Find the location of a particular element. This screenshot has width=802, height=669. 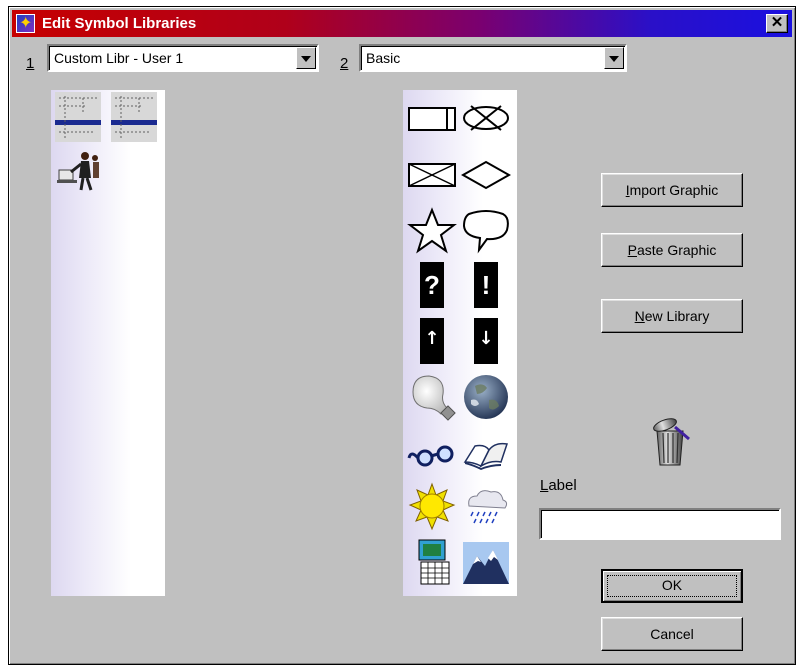

custom-symbol-1-icon is located at coordinates (78, 117).